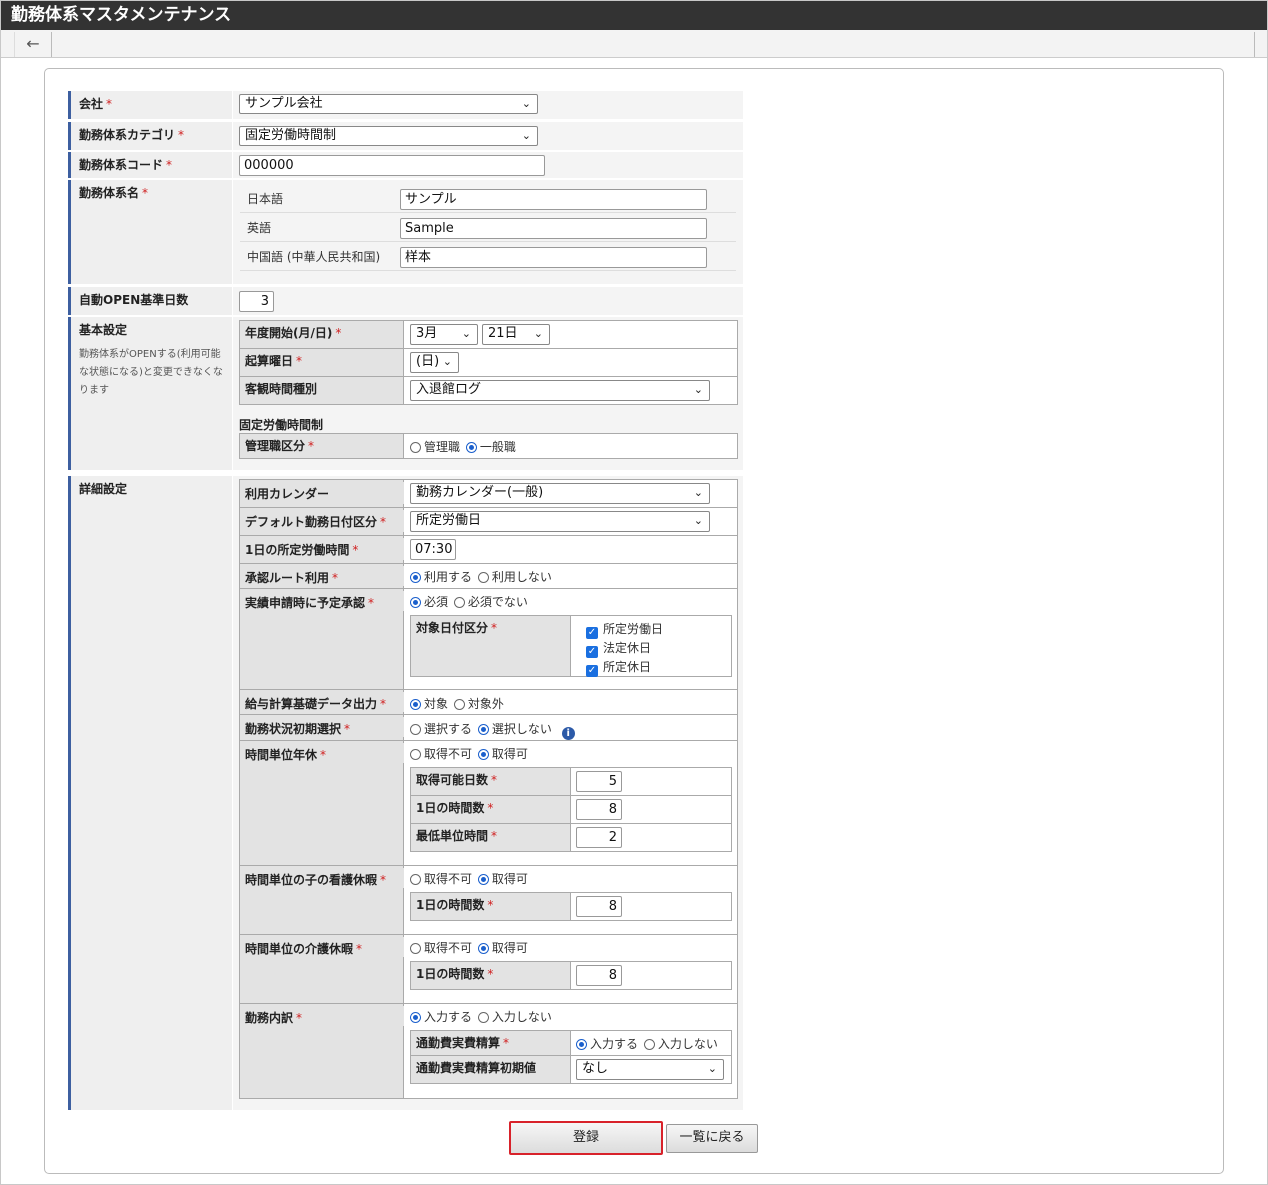 This screenshot has height=1185, width=1268. I want to click on fiscal-day-select: 21日 ⌄, so click(516, 334).